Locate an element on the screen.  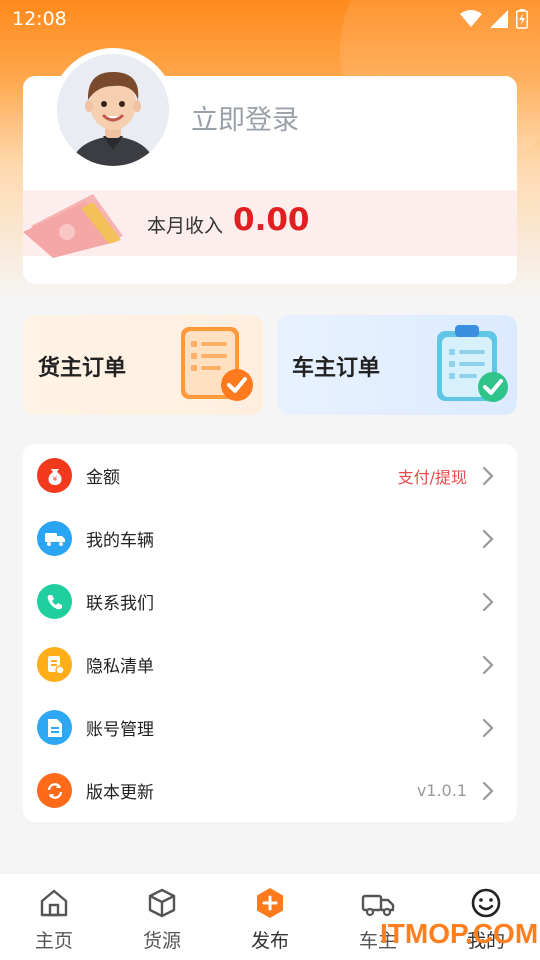
tab-label: 发布 is located at coordinates (269, 941).